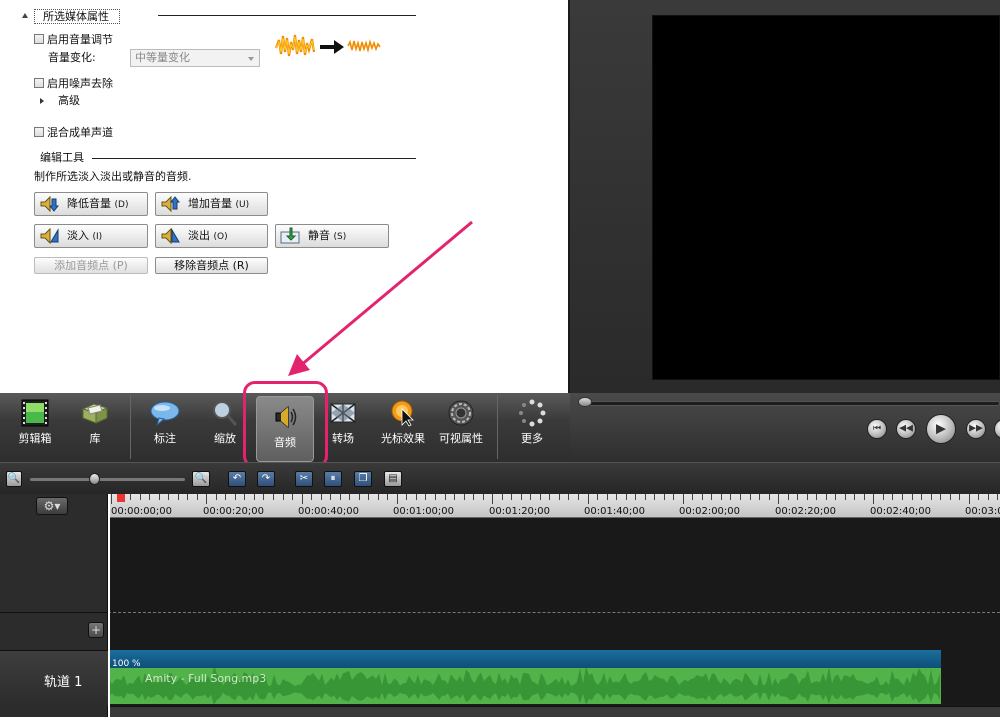 The height and width of the screenshot is (717, 1000). I want to click on timeline-horizontal-scrollbar, so click(554, 711).